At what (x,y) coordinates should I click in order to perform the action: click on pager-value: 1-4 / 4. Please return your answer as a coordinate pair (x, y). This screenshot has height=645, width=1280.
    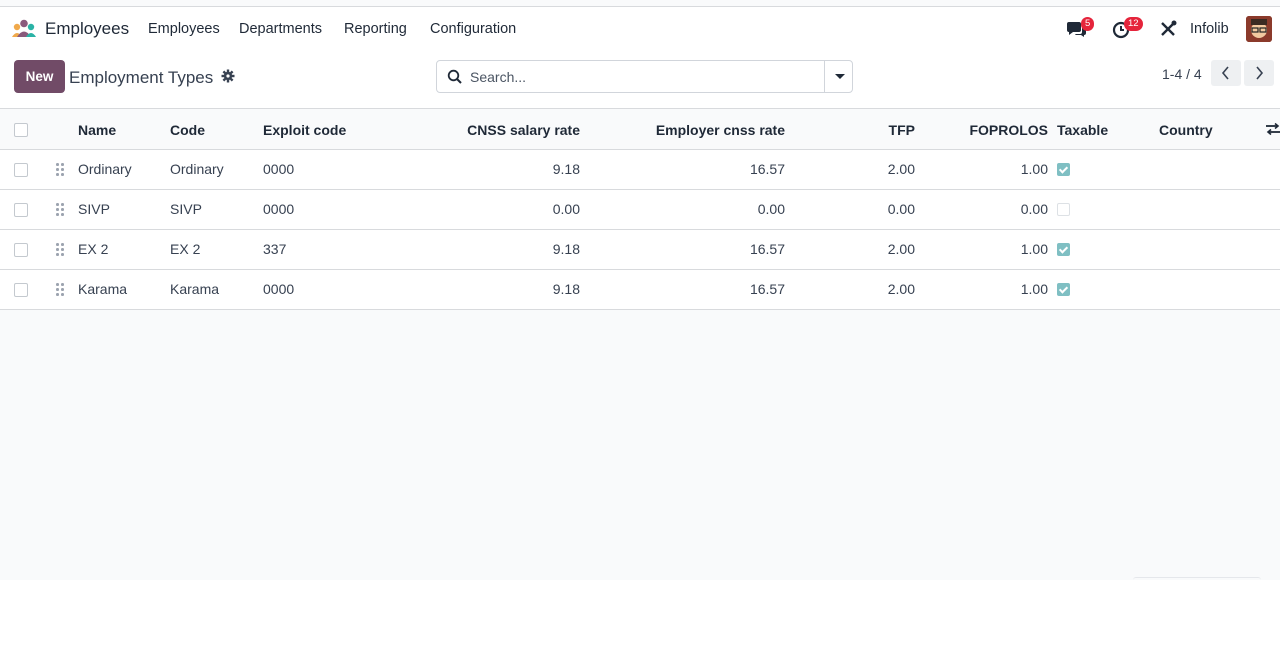
    Looking at the image, I should click on (1182, 74).